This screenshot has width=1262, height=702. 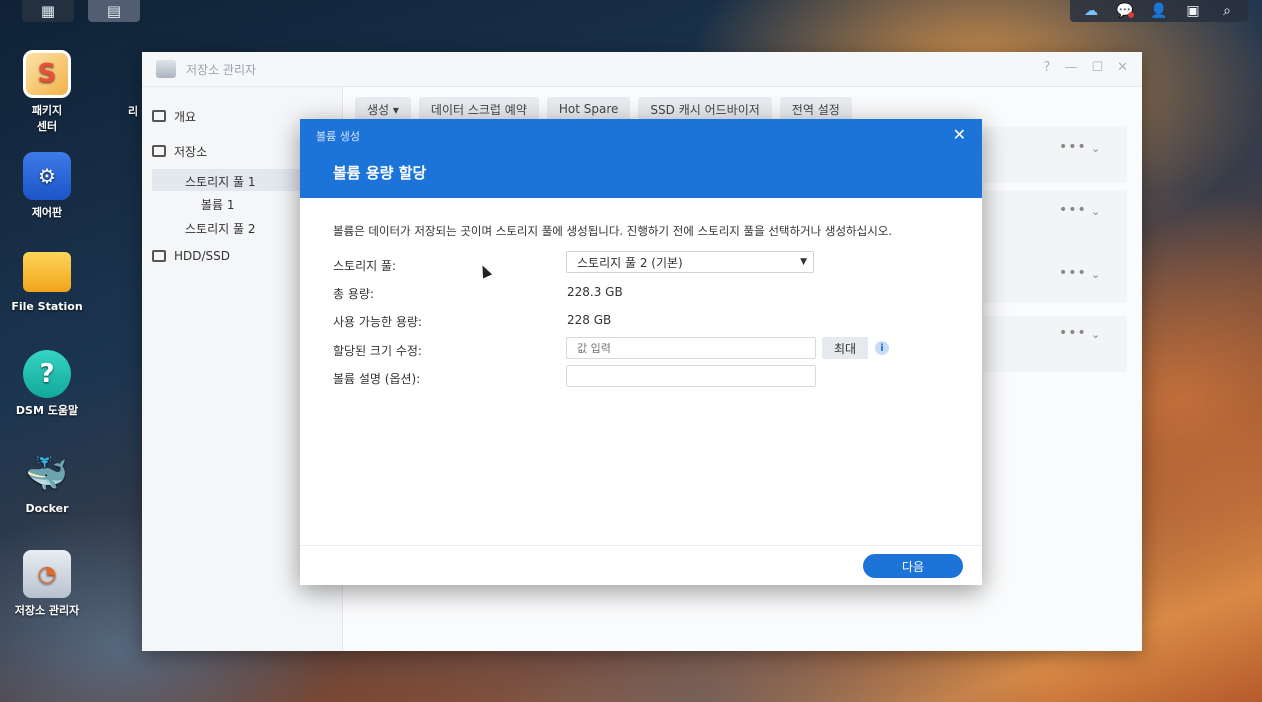 What do you see at coordinates (353, 294) in the screenshot?
I see `total-capacity-label: 총 용량:` at bounding box center [353, 294].